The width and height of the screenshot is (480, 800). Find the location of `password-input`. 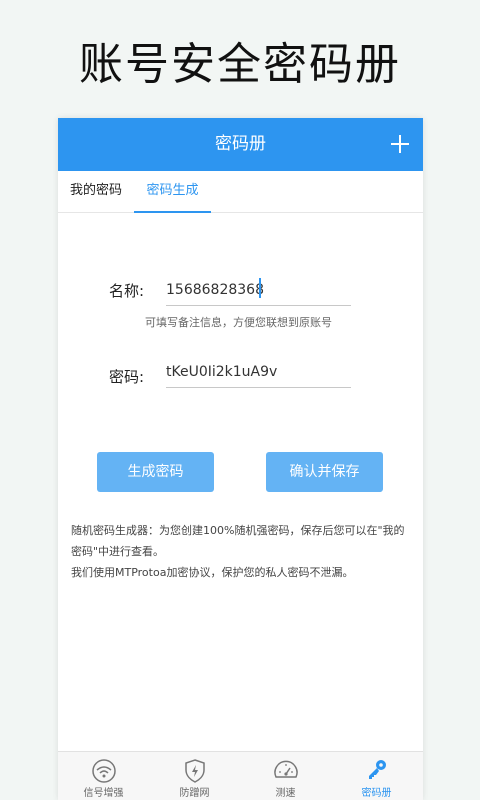

password-input is located at coordinates (258, 374).